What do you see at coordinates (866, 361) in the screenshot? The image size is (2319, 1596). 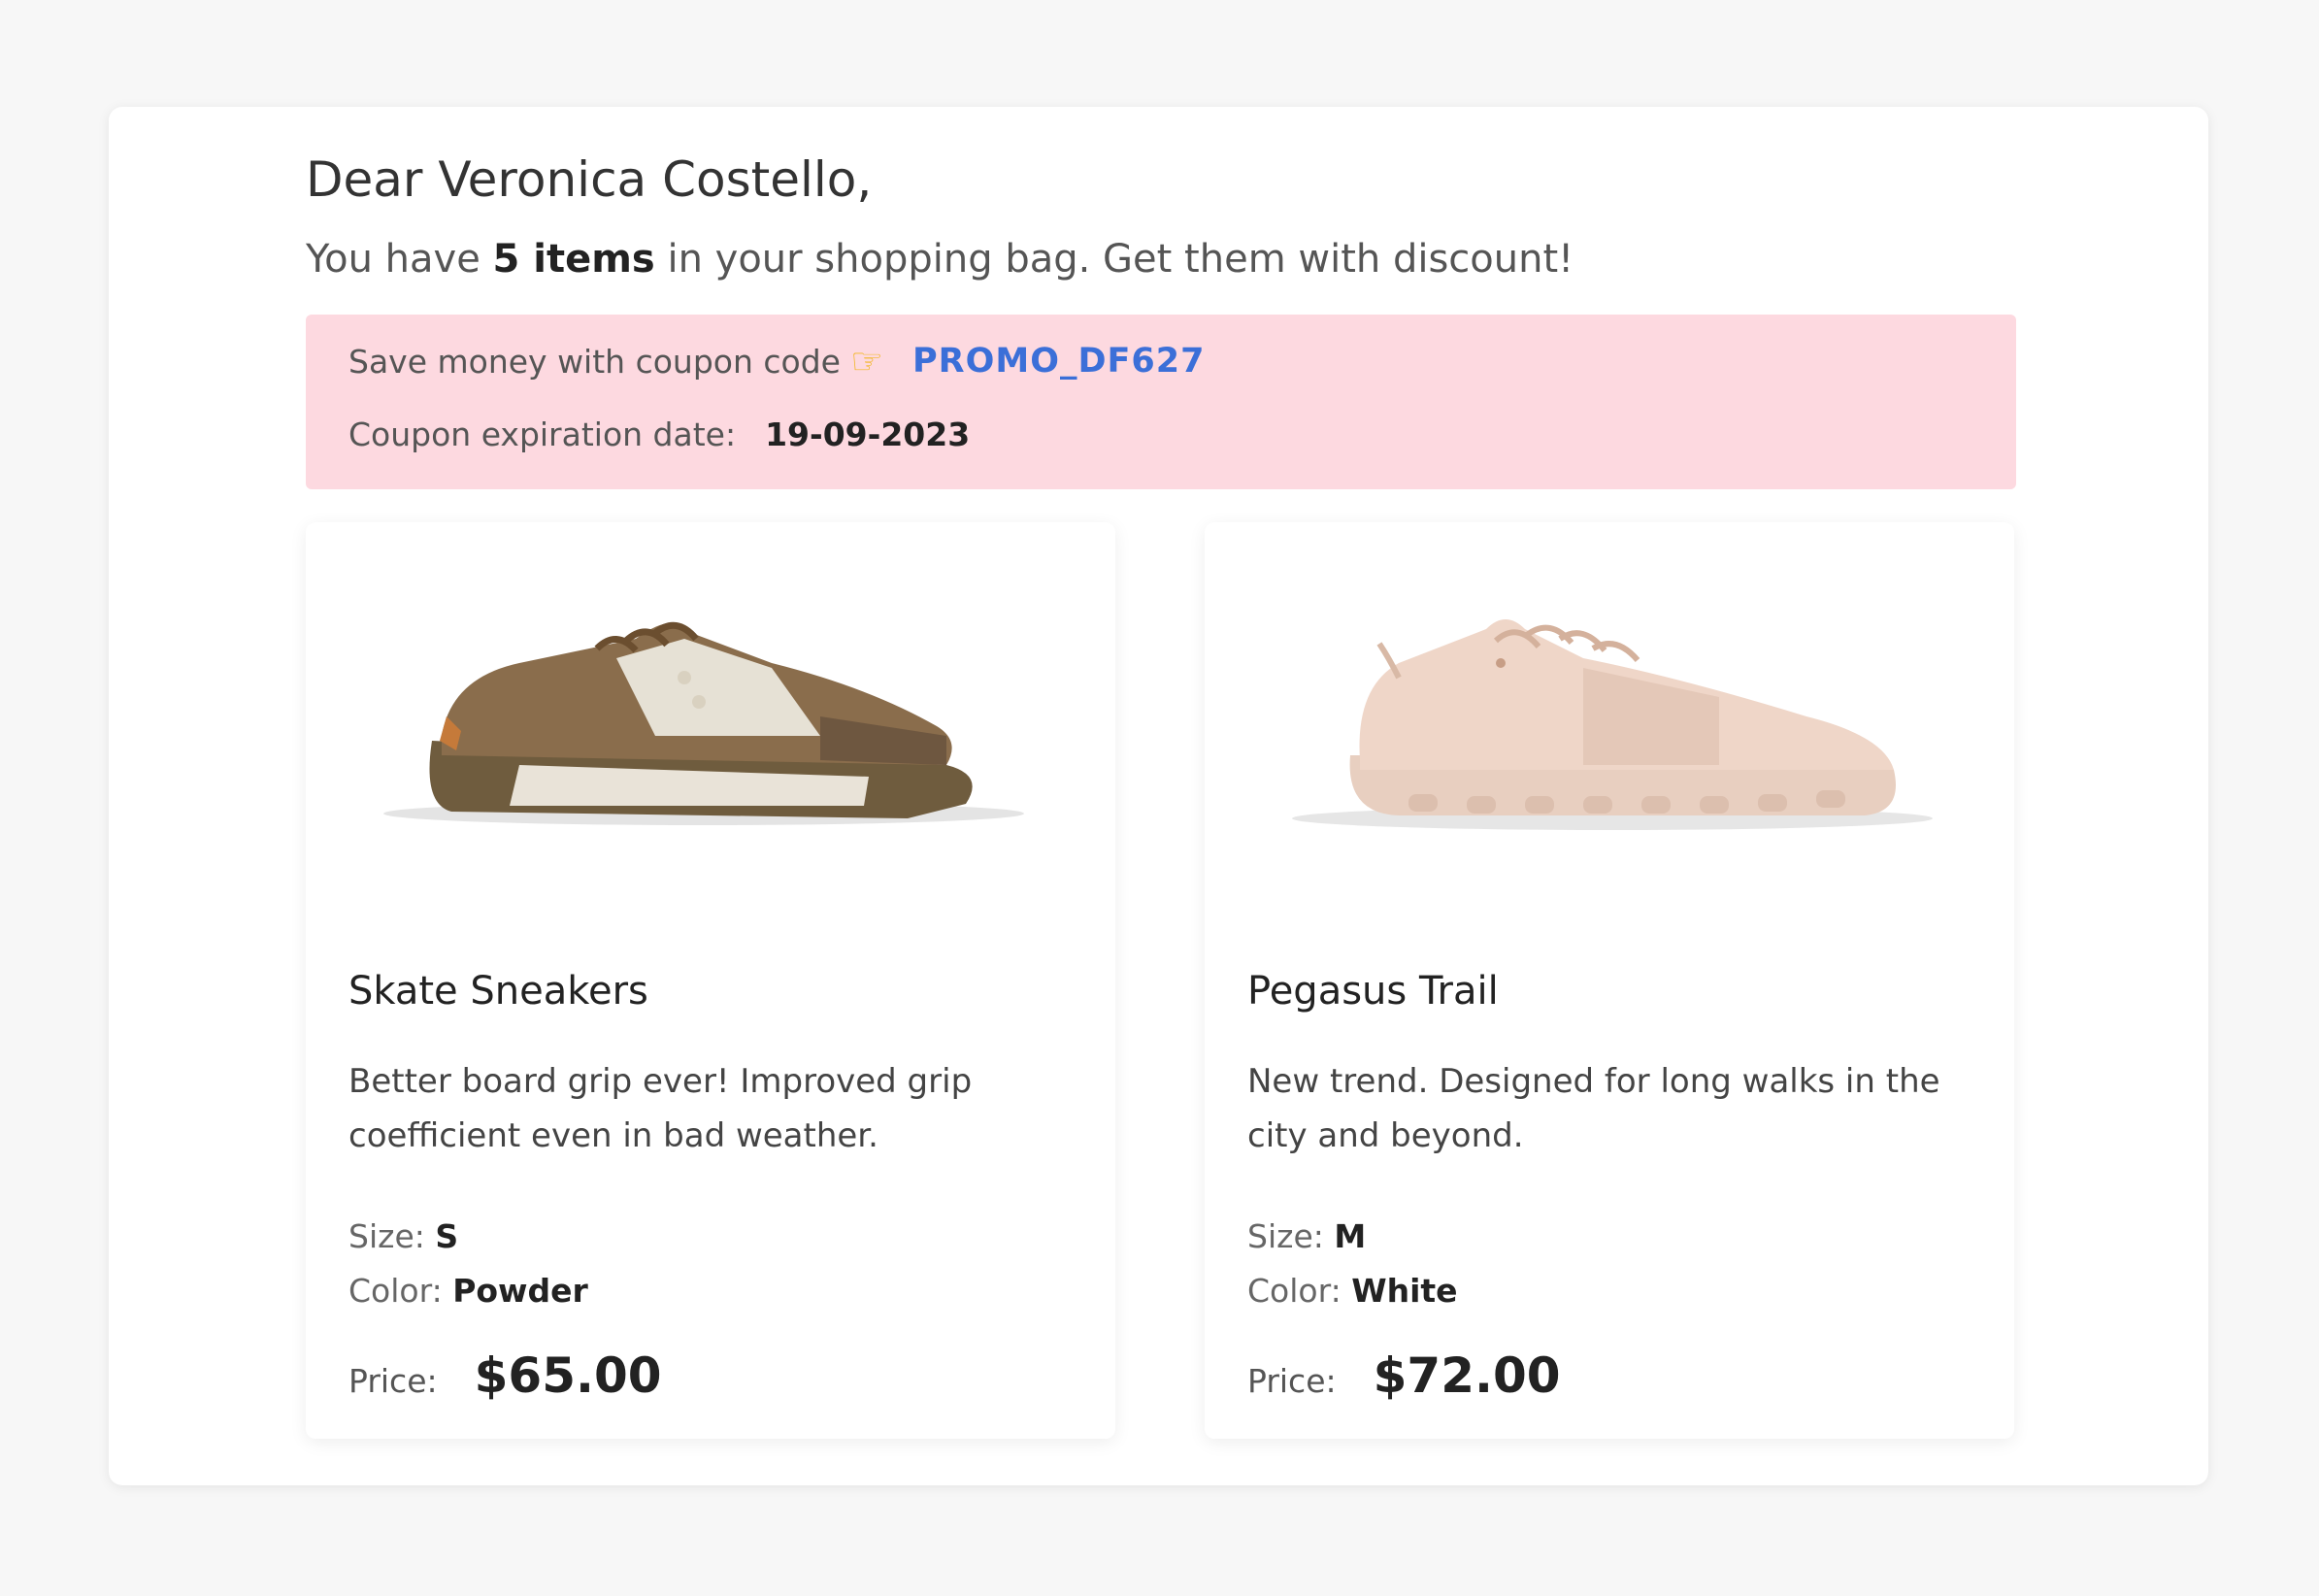 I see `pointing-hand-icon: ☞` at bounding box center [866, 361].